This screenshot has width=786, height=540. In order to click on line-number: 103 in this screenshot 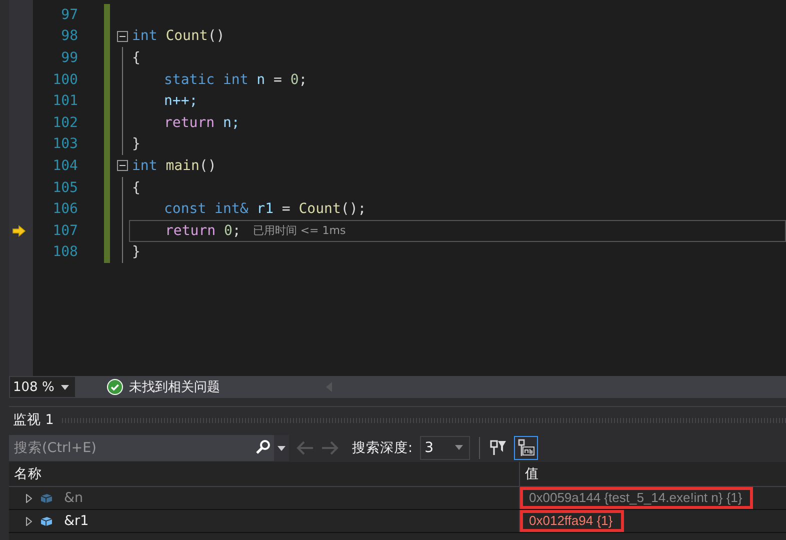, I will do `click(65, 144)`.